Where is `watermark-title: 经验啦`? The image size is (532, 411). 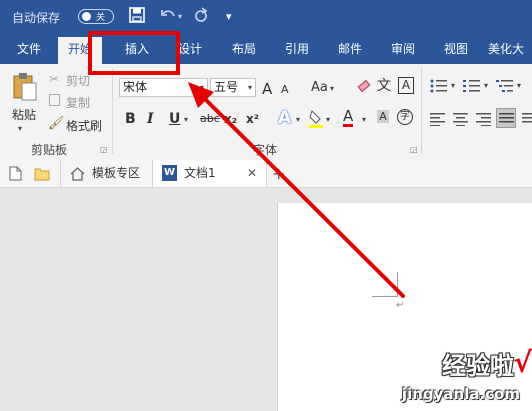 watermark-title: 经验啦 is located at coordinates (478, 366).